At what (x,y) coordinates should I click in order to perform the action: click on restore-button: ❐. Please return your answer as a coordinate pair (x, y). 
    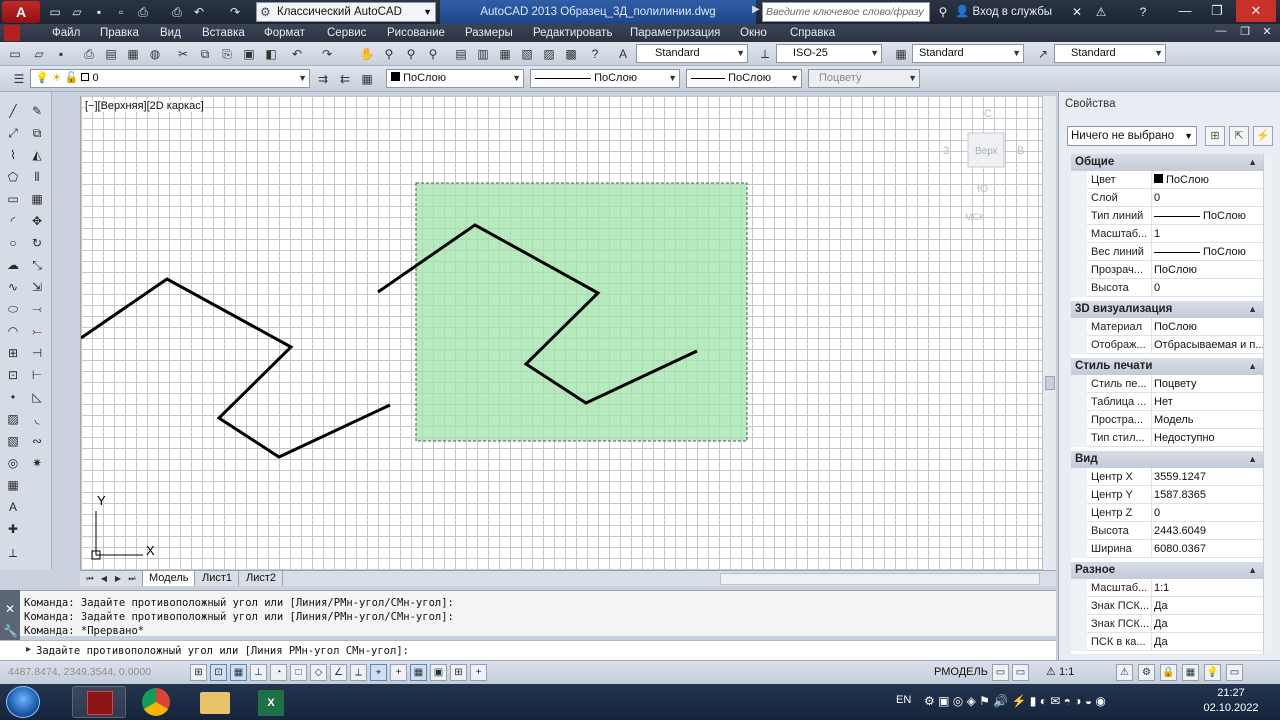
    Looking at the image, I should click on (1217, 11).